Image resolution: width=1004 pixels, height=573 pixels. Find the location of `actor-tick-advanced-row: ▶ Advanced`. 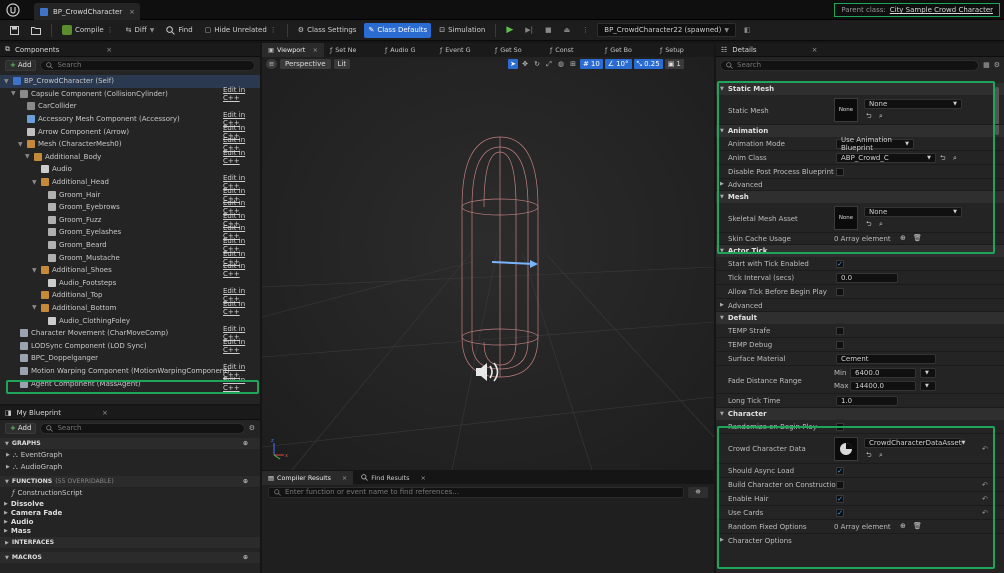

actor-tick-advanced-row: ▶ Advanced is located at coordinates (860, 305).